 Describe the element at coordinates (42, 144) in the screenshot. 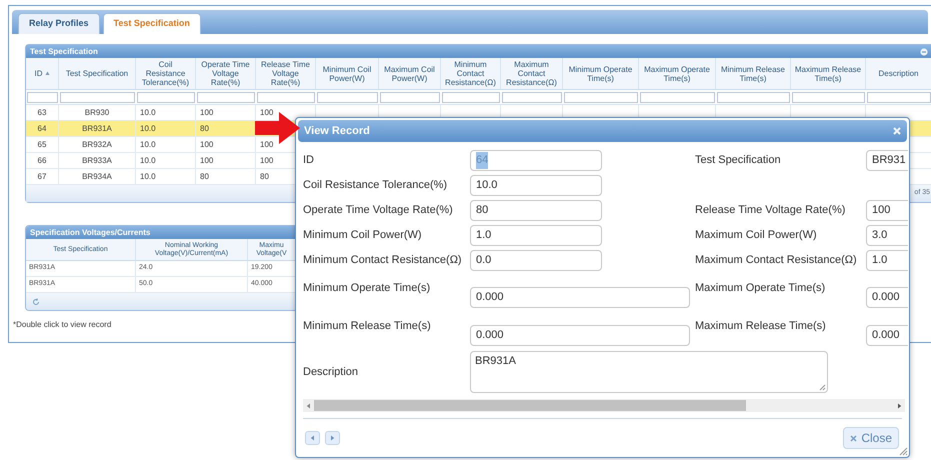

I see `table-cell: 65` at that location.